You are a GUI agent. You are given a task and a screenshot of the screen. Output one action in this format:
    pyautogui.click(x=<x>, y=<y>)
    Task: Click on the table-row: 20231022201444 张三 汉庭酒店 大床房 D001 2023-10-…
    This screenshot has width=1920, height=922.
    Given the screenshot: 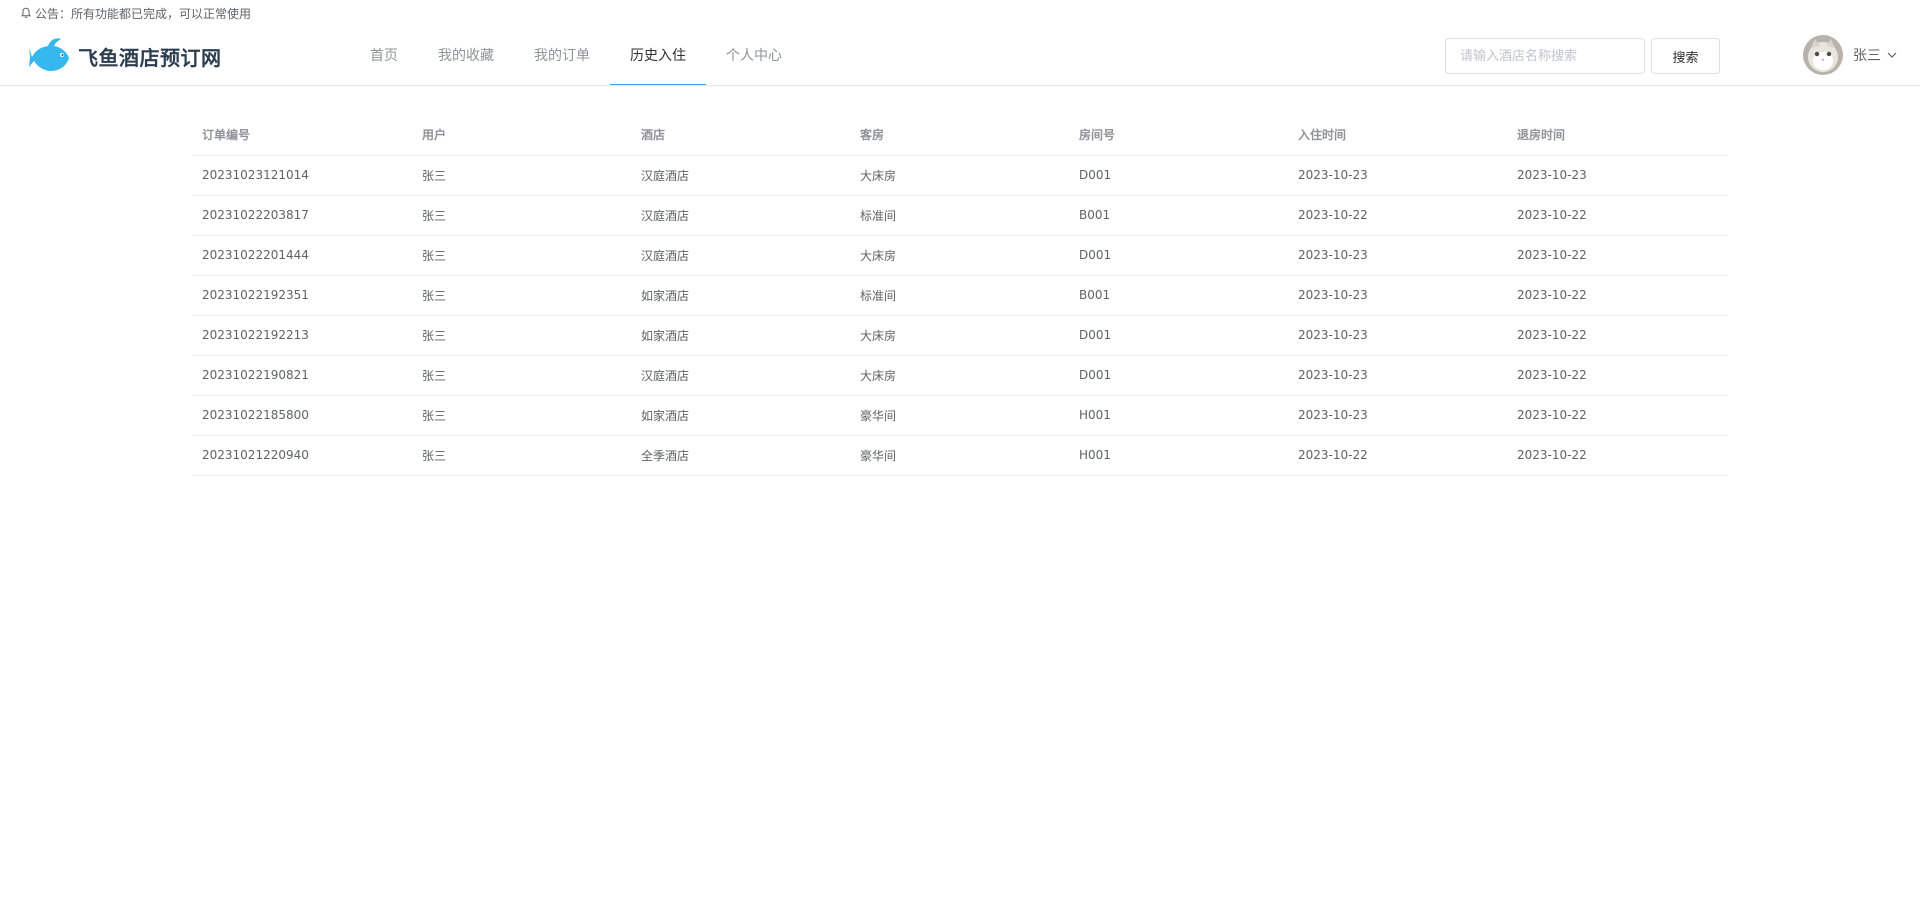 What is the action you would take?
    pyautogui.click(x=960, y=255)
    